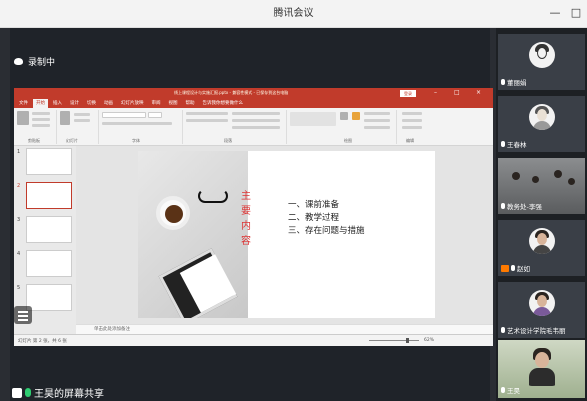 The width and height of the screenshot is (587, 401). What do you see at coordinates (517, 145) in the screenshot?
I see `participant-name: 王春林` at bounding box center [517, 145].